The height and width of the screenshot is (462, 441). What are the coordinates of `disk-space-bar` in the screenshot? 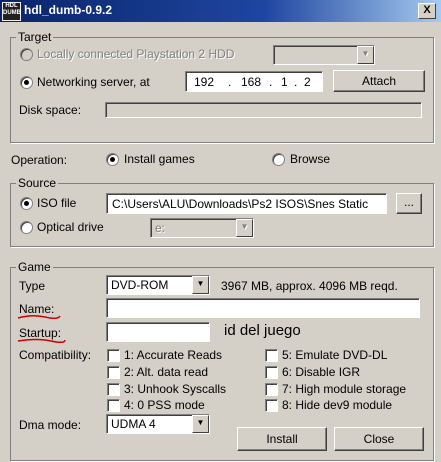 It's located at (263, 110).